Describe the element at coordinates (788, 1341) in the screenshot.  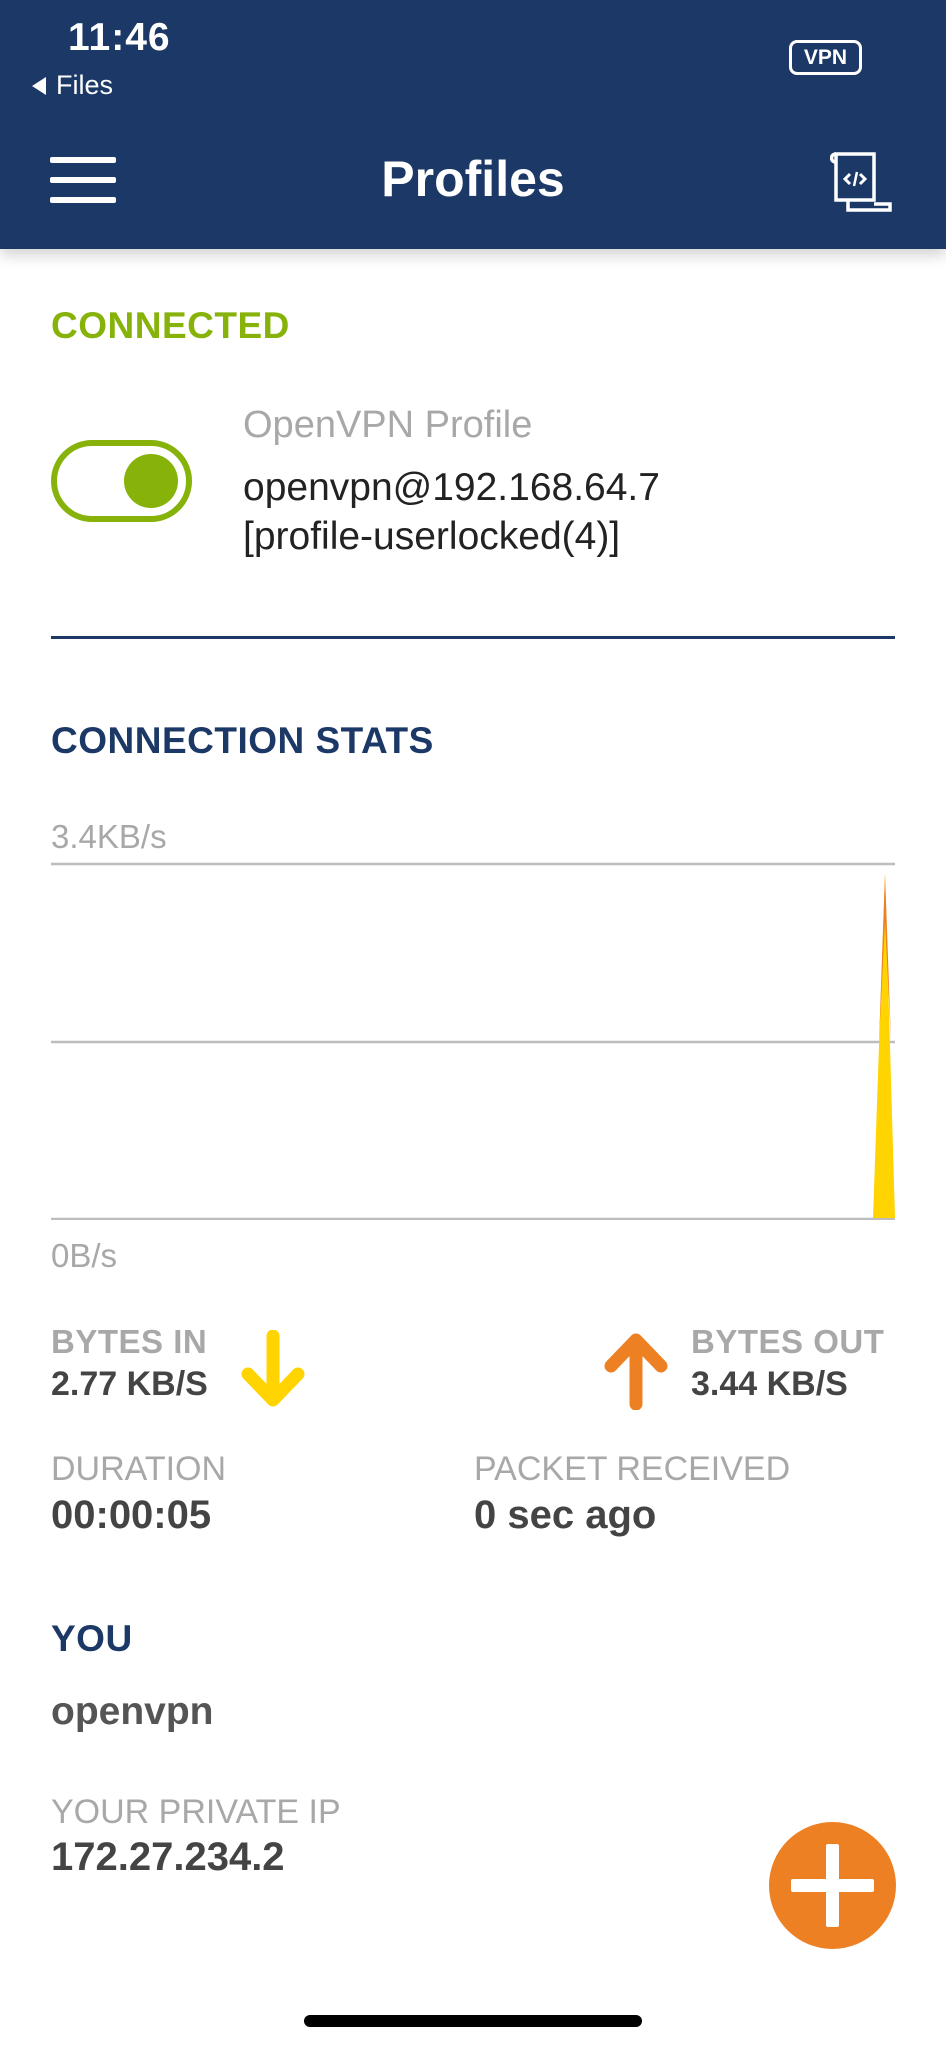
I see `bytes-out-label: BYTES OUT` at that location.